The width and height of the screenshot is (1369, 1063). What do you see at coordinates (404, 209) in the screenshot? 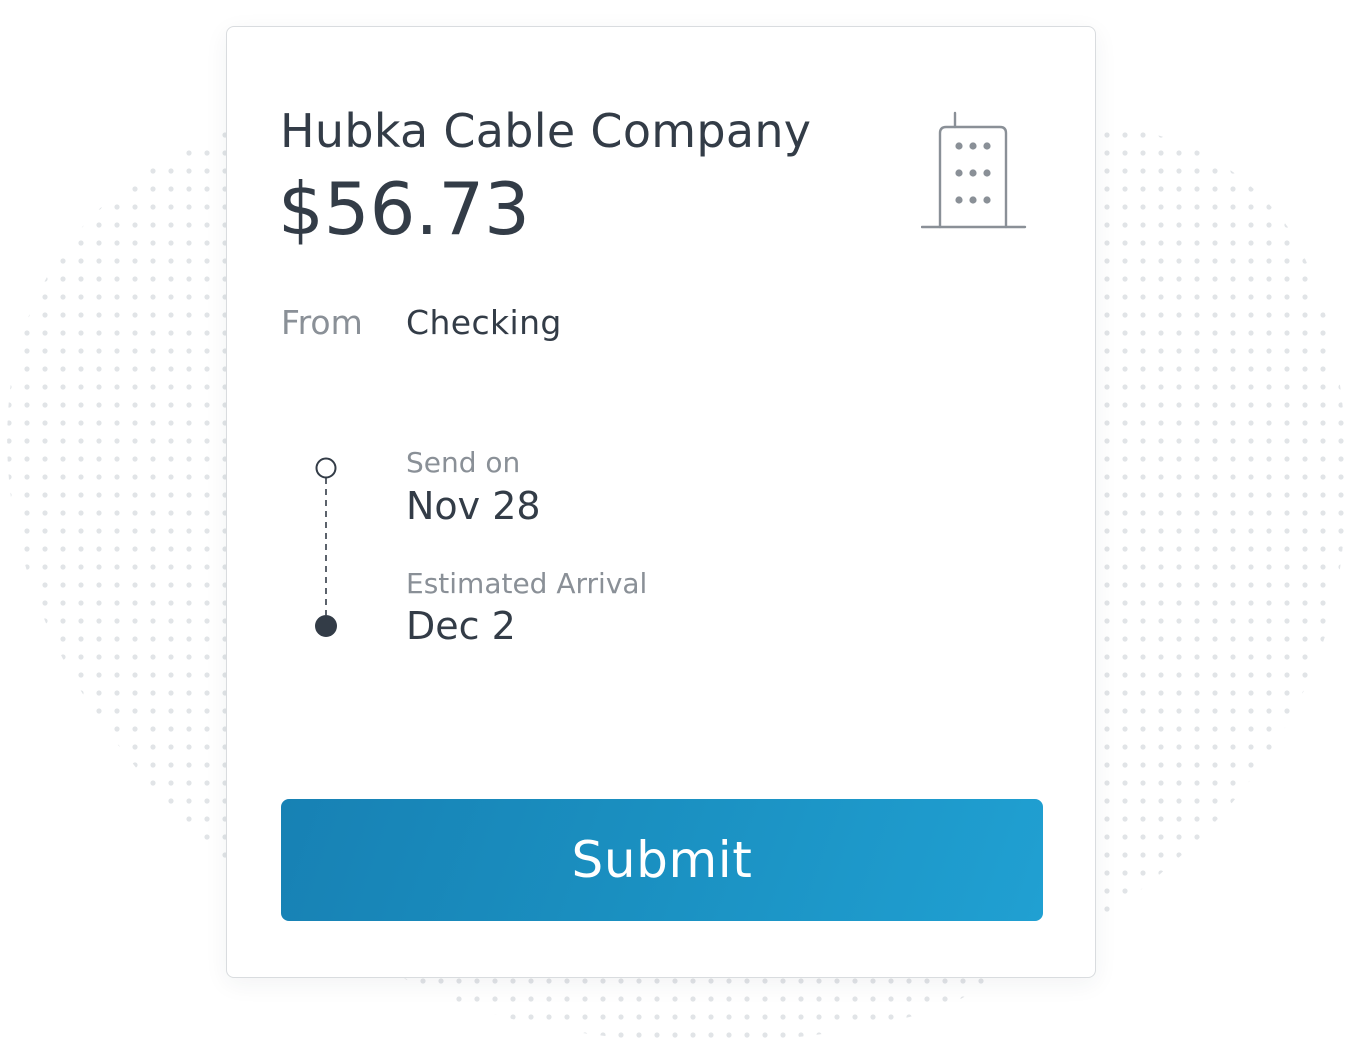
I see `payment-amount: $56.73` at bounding box center [404, 209].